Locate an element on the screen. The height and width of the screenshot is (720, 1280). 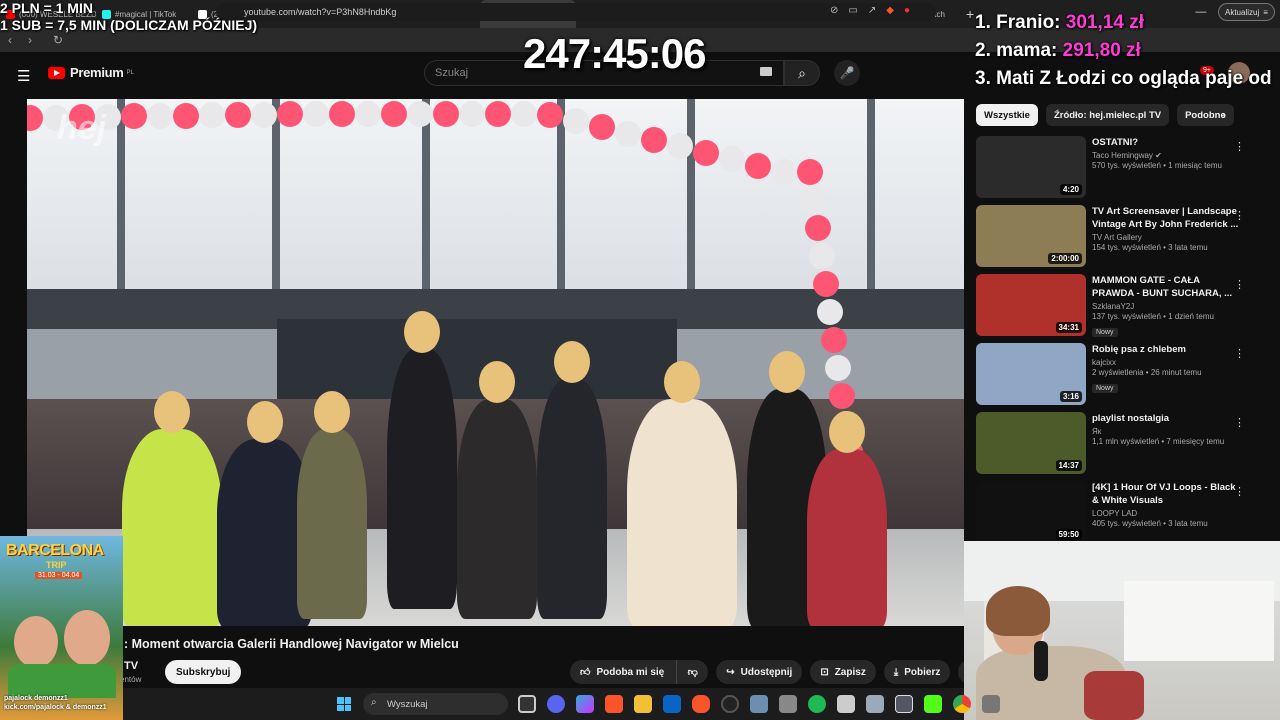
download-label: Pobierz is located at coordinates (922, 672).